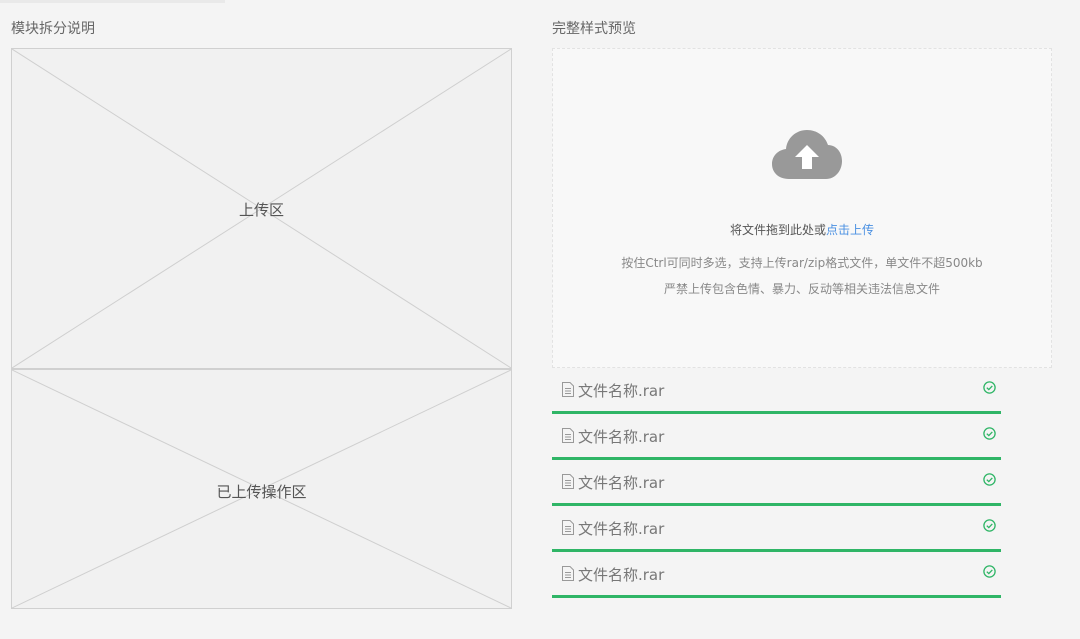 The height and width of the screenshot is (639, 1080). I want to click on upload-hint-format: 按住Ctrl可同时多选，支持上传rar/zip格式文件，单文件不超500kb, so click(802, 263).